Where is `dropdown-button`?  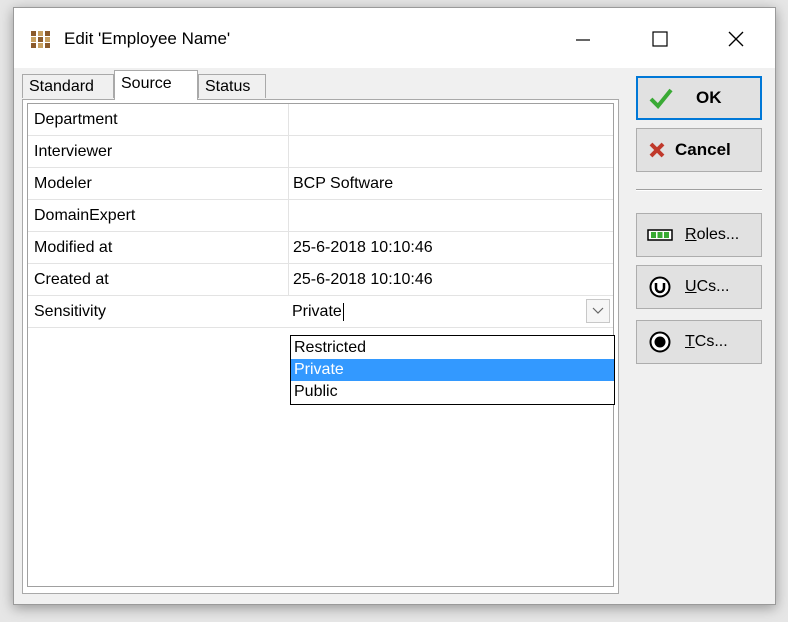
dropdown-button is located at coordinates (598, 311).